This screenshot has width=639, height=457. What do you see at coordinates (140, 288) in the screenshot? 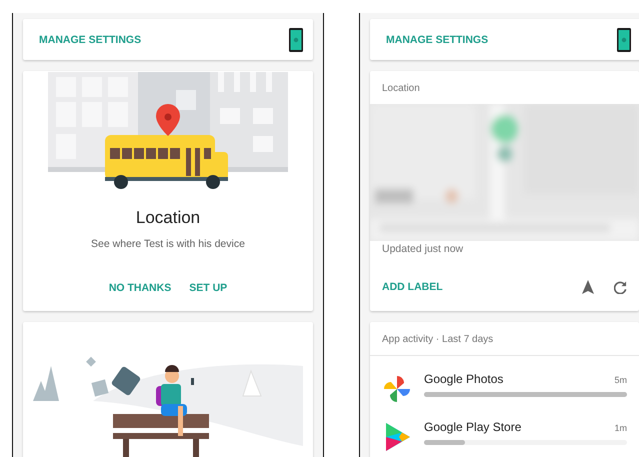
I see `action-button: NO THANKS` at bounding box center [140, 288].